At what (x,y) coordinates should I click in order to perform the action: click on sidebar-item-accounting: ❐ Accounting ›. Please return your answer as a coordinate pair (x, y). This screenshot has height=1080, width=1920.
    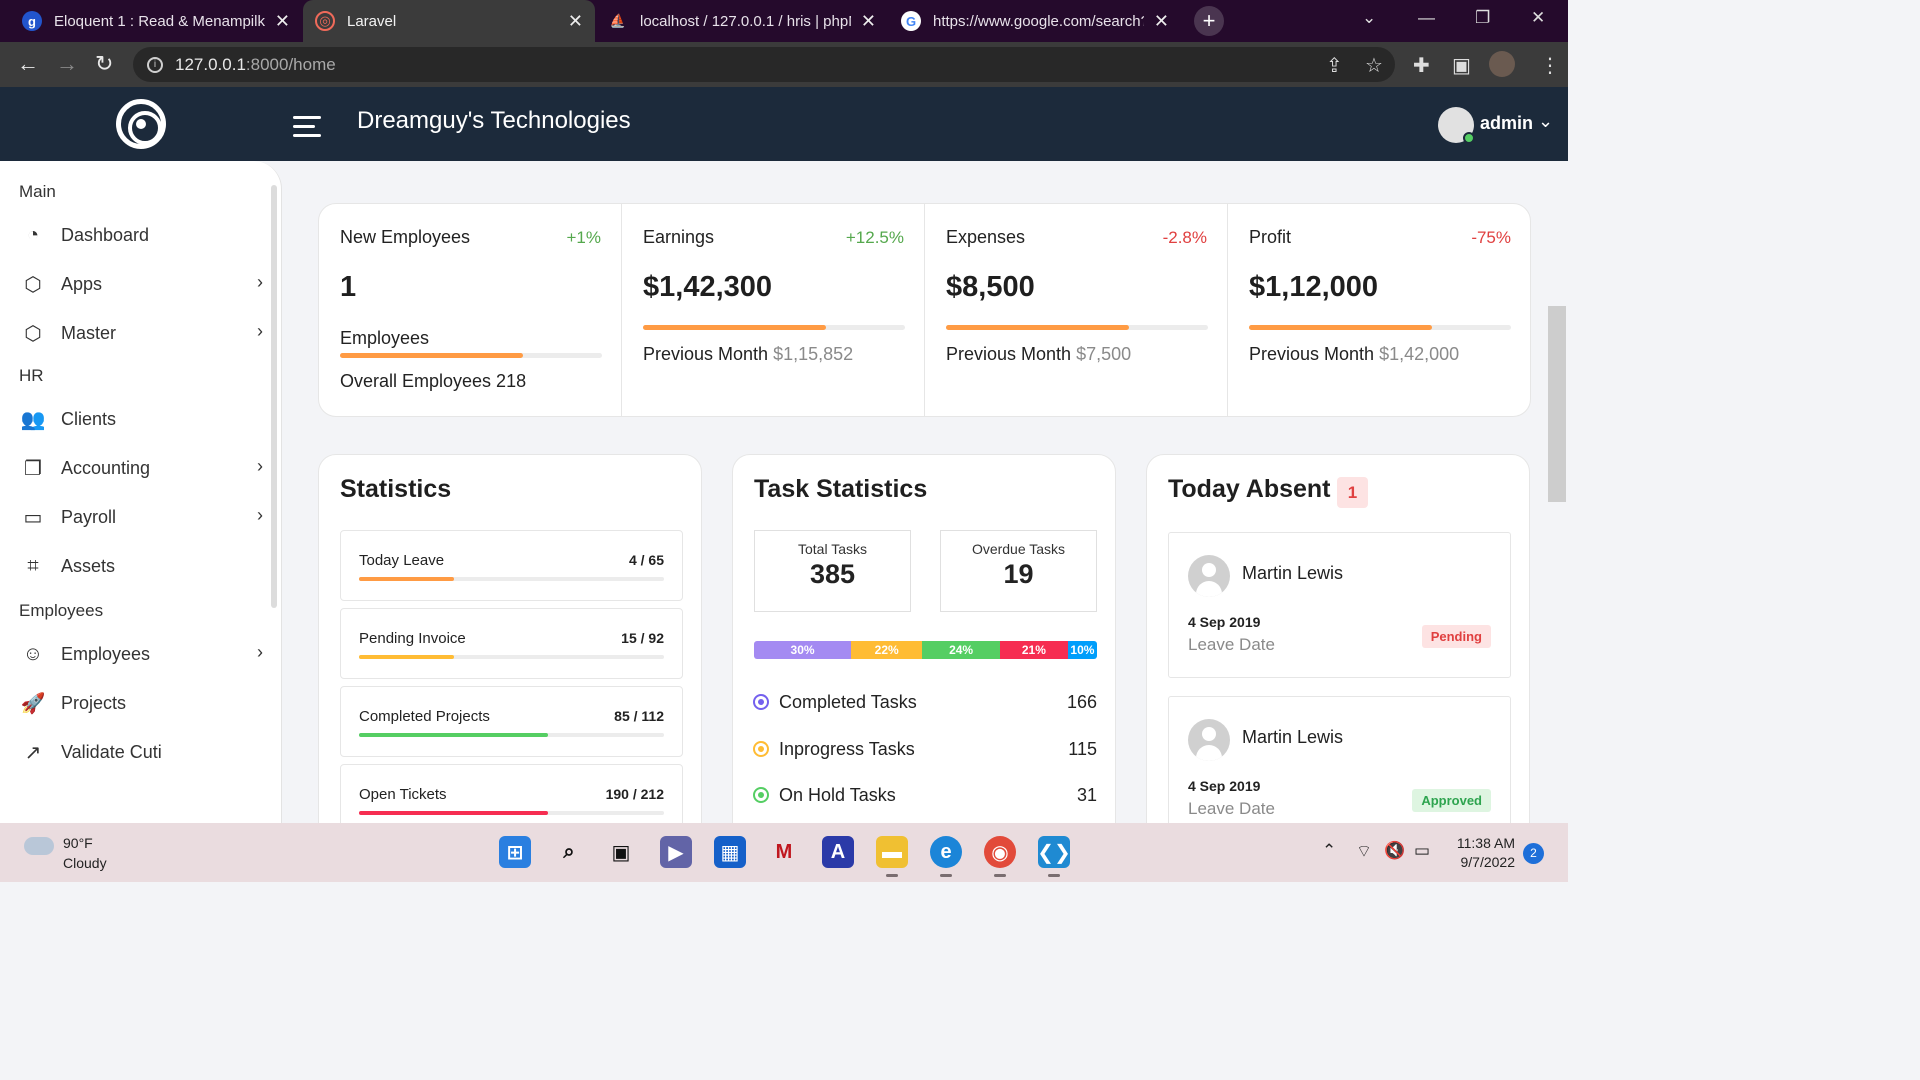
    Looking at the image, I should click on (144, 468).